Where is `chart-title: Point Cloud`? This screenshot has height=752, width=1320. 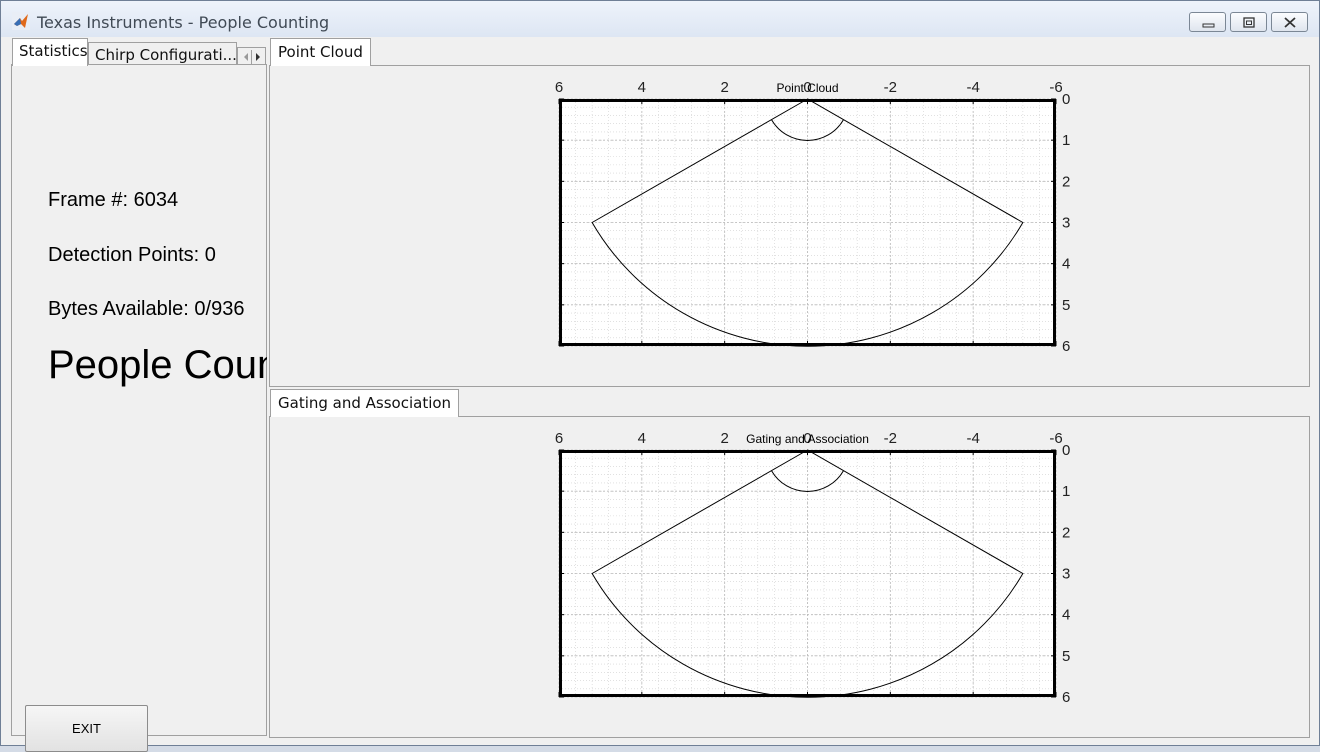 chart-title: Point Cloud is located at coordinates (807, 88).